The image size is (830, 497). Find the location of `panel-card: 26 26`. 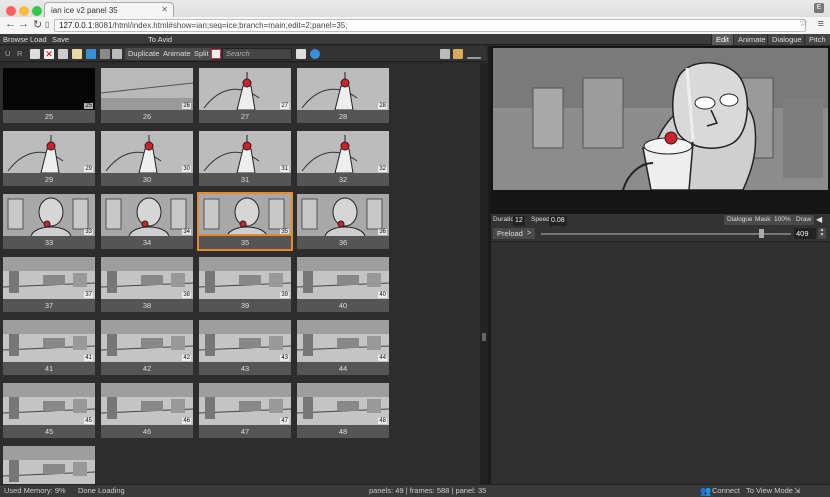

panel-card: 26 26 is located at coordinates (145, 95).